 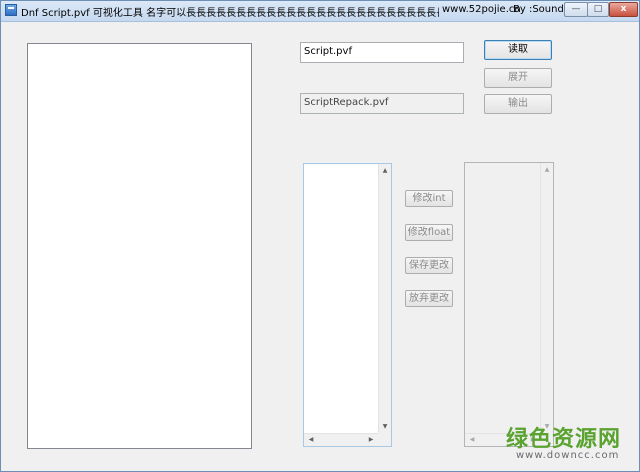 I want to click on result-list-box: ▲ ▼ ◀ ▶, so click(x=509, y=304).